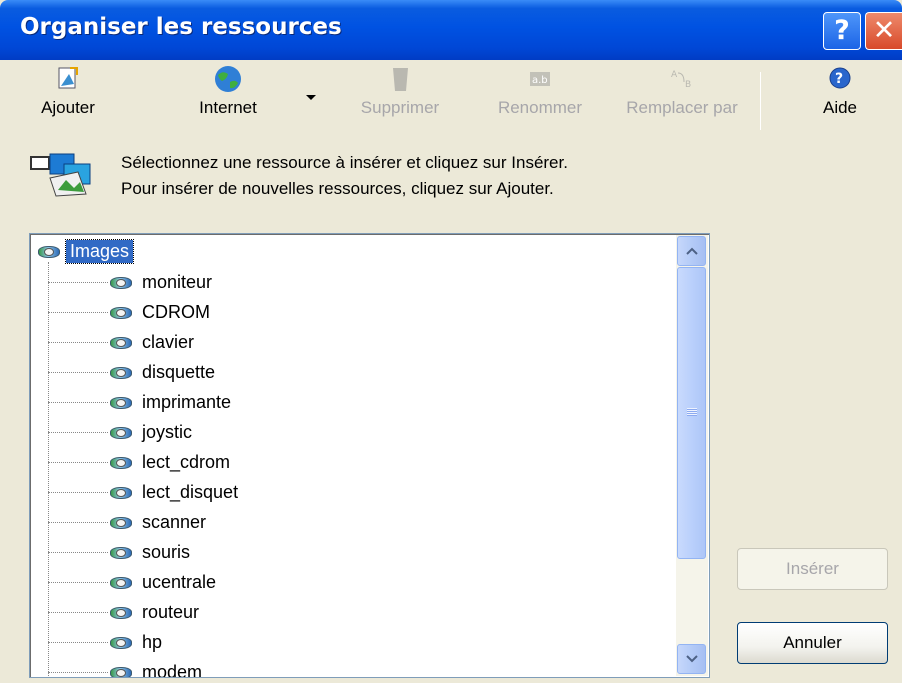  What do you see at coordinates (840, 97) in the screenshot?
I see `help-button: ? Aide` at bounding box center [840, 97].